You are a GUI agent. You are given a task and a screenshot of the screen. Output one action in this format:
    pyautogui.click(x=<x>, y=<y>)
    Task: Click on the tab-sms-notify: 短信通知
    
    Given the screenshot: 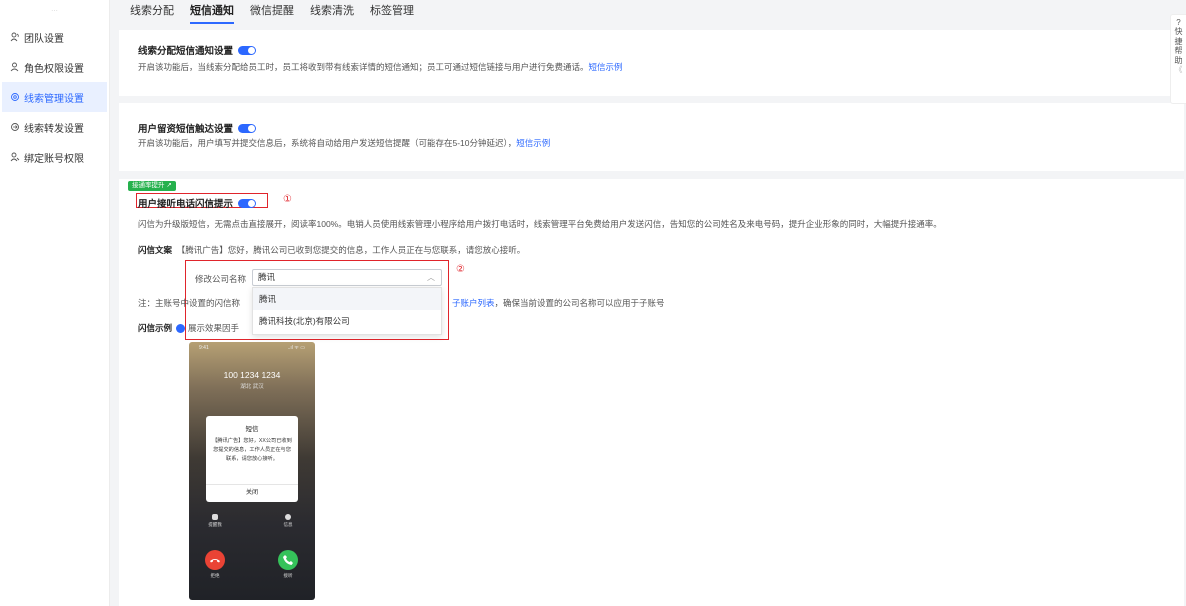 What is the action you would take?
    pyautogui.click(x=212, y=12)
    